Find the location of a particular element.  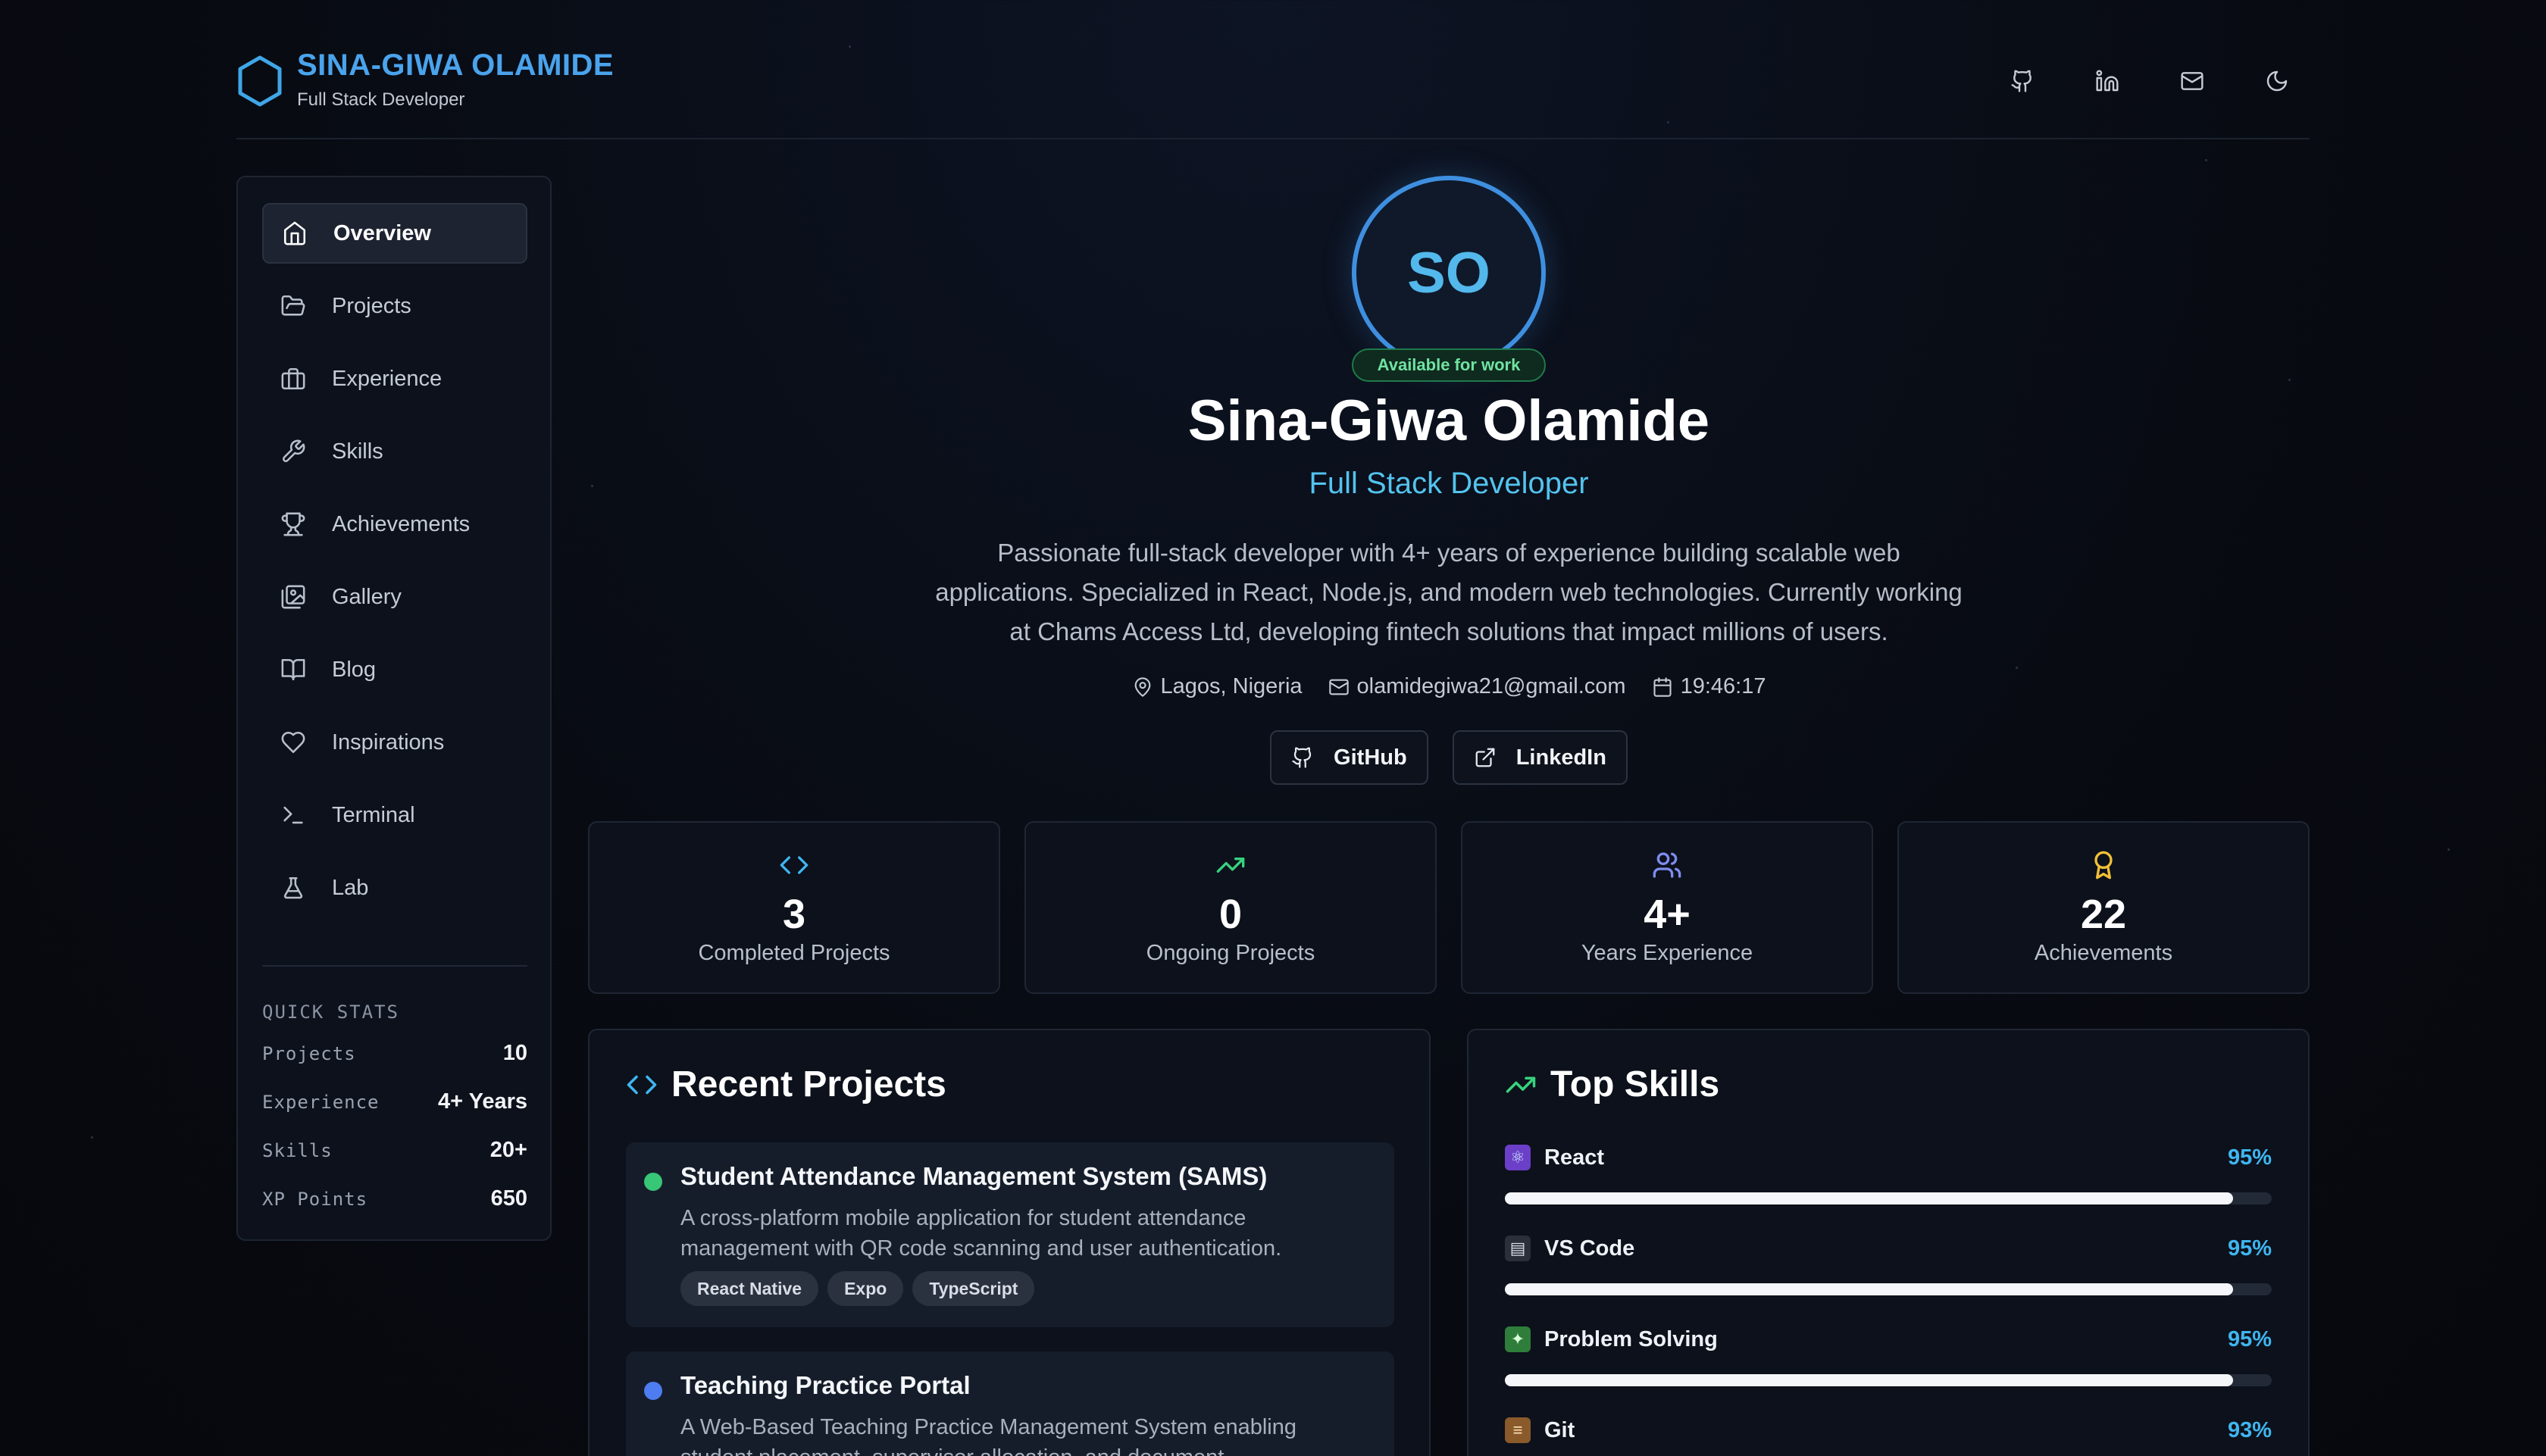

terminal-icon is located at coordinates (293, 815).